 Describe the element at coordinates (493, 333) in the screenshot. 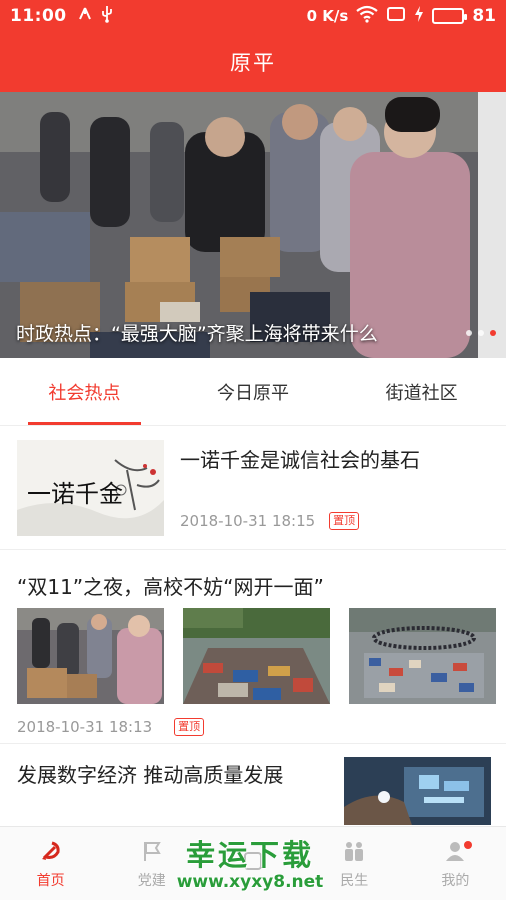

I see `carousel-dot-active` at that location.